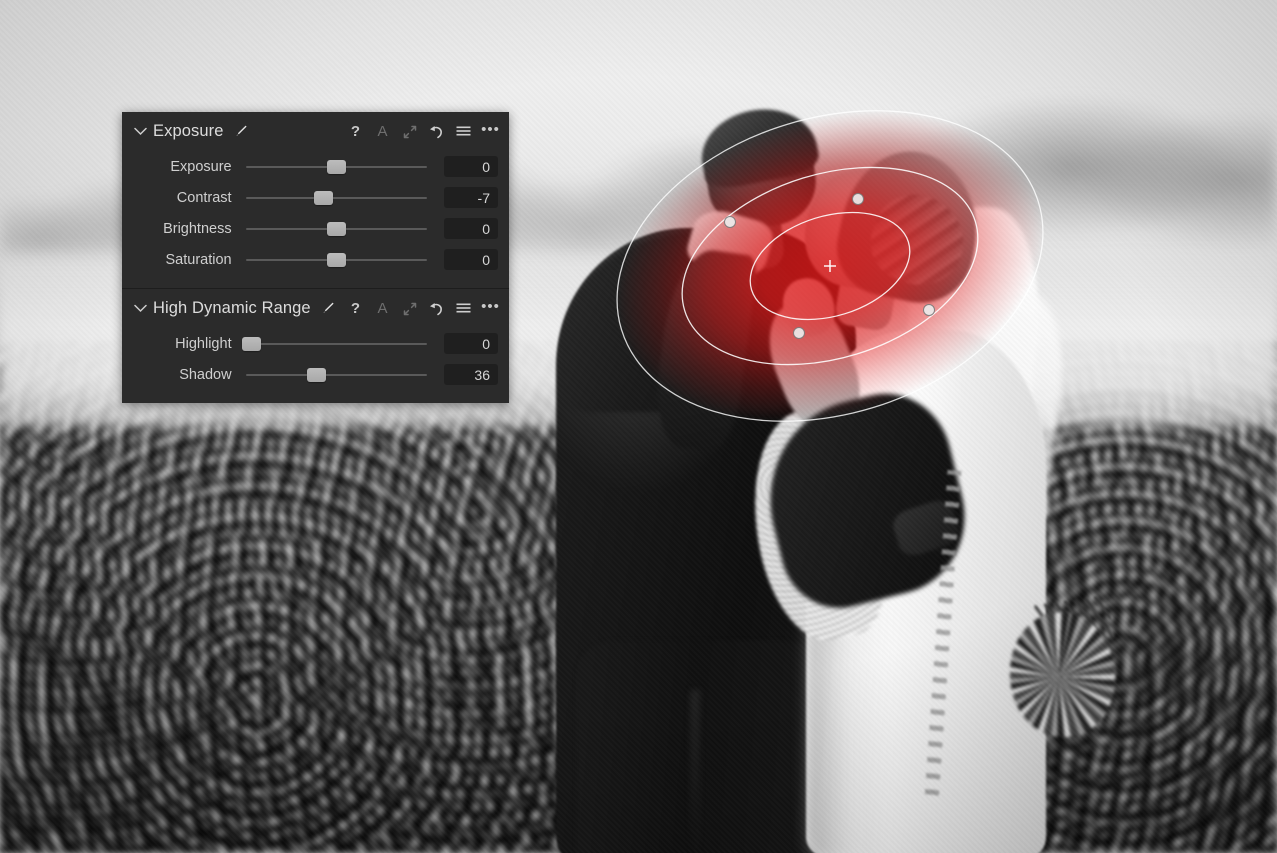 Image resolution: width=1277 pixels, height=853 pixels. What do you see at coordinates (315, 131) in the screenshot?
I see `section-header-exposure: Exposure ? A •••` at bounding box center [315, 131].